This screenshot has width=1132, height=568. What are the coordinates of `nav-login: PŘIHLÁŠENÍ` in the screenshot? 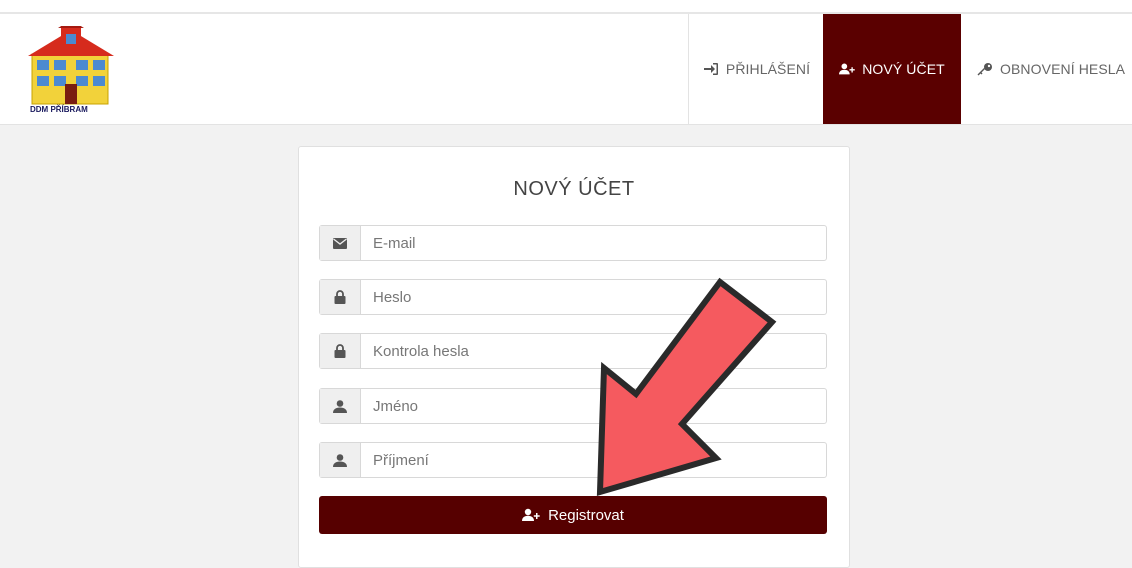 It's located at (756, 69).